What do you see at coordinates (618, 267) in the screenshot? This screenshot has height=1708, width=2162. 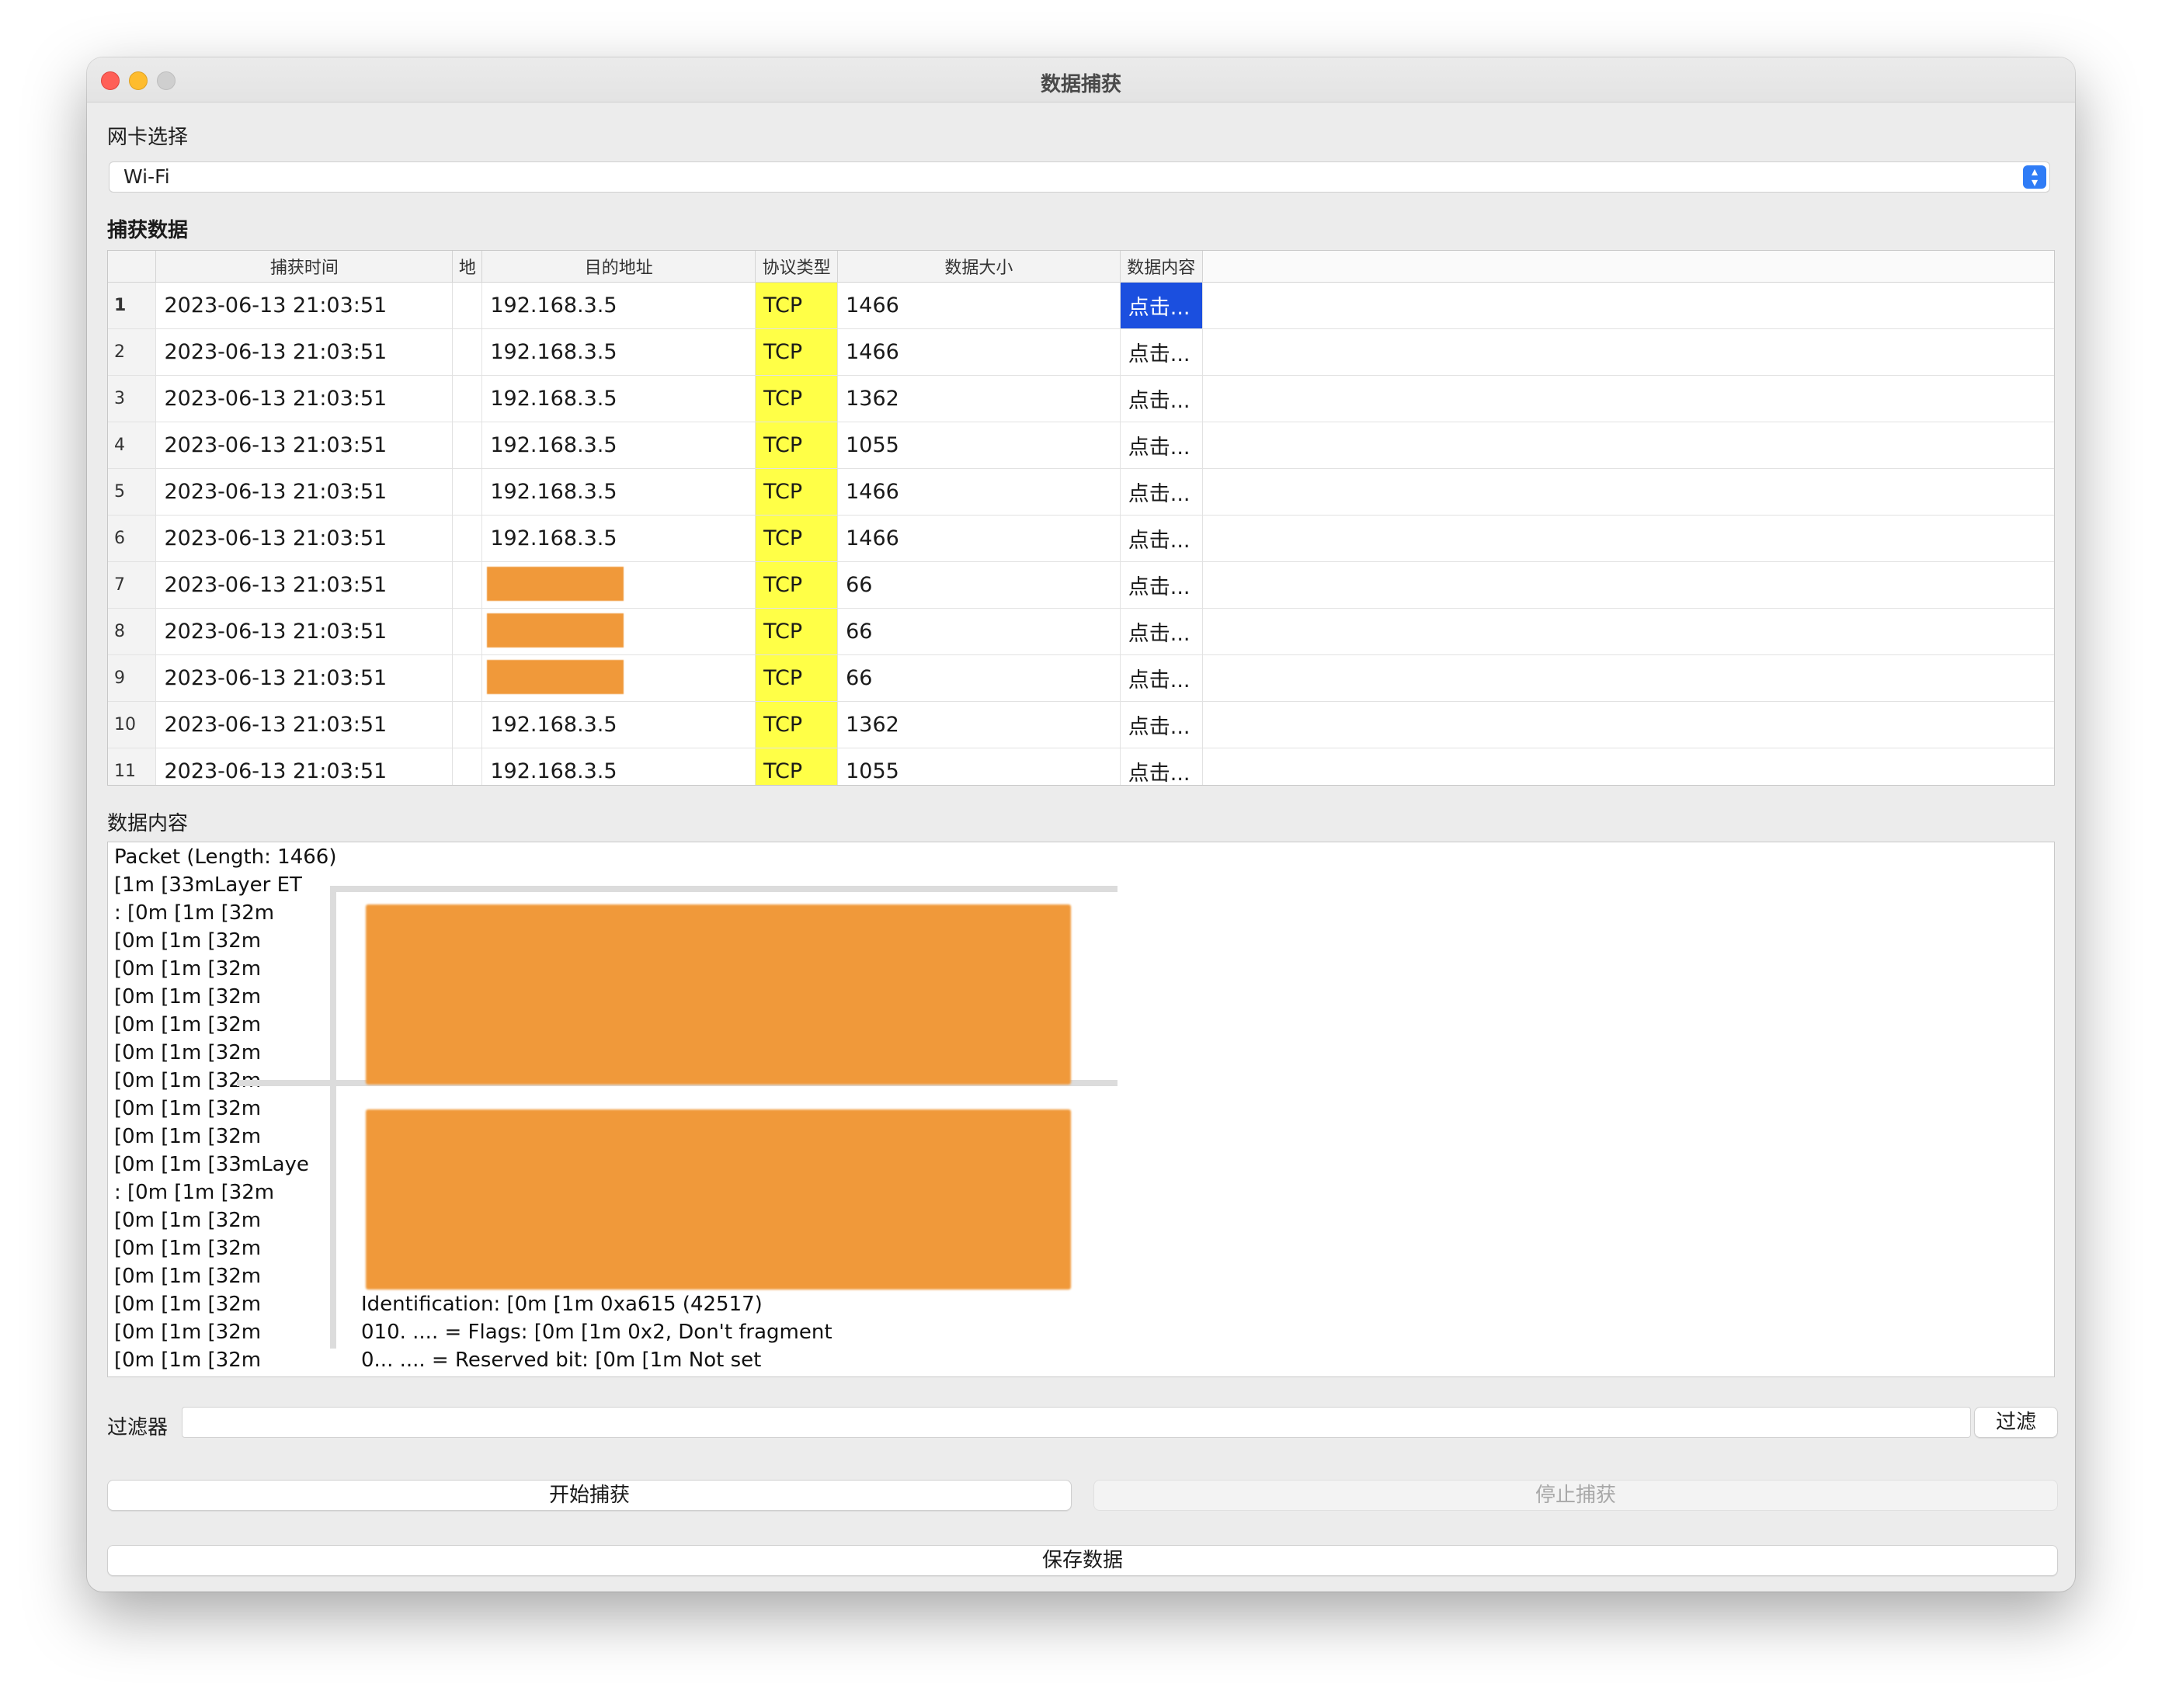 I see `column-header-destination: 目的地址` at bounding box center [618, 267].